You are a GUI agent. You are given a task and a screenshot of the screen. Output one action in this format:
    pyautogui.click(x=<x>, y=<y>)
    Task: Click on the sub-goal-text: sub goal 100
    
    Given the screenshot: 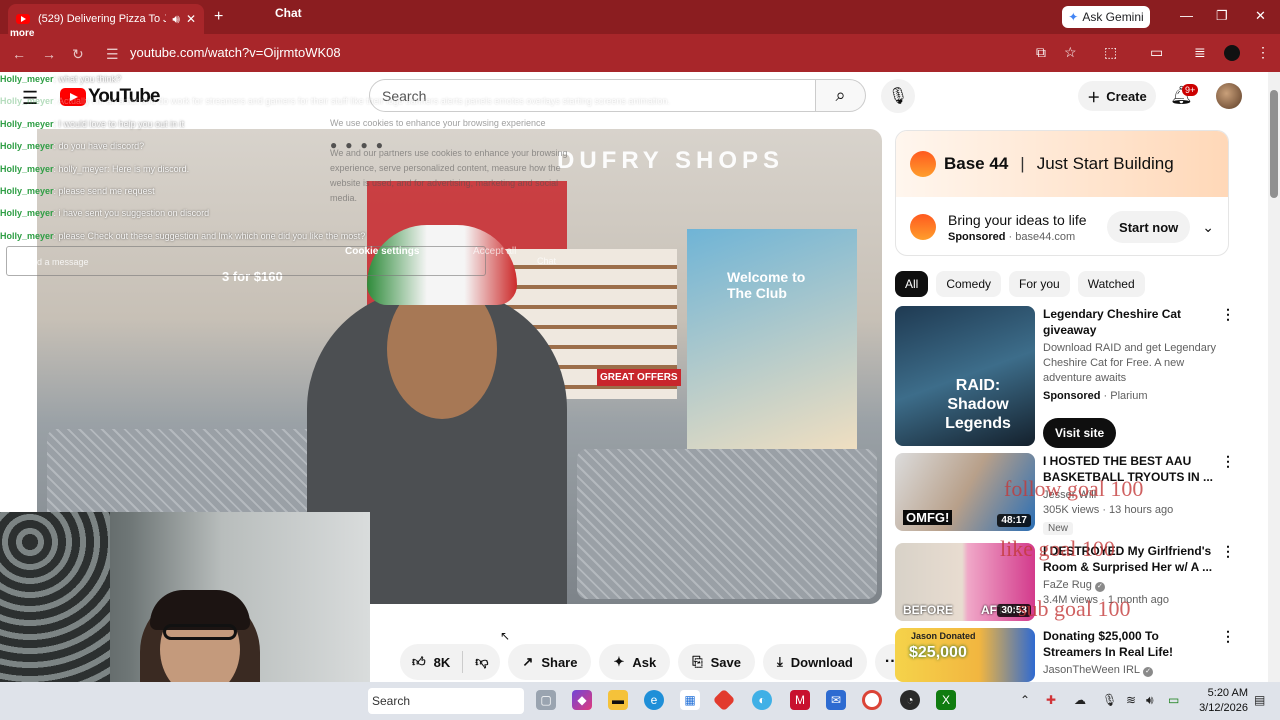 What is the action you would take?
    pyautogui.click(x=1074, y=608)
    